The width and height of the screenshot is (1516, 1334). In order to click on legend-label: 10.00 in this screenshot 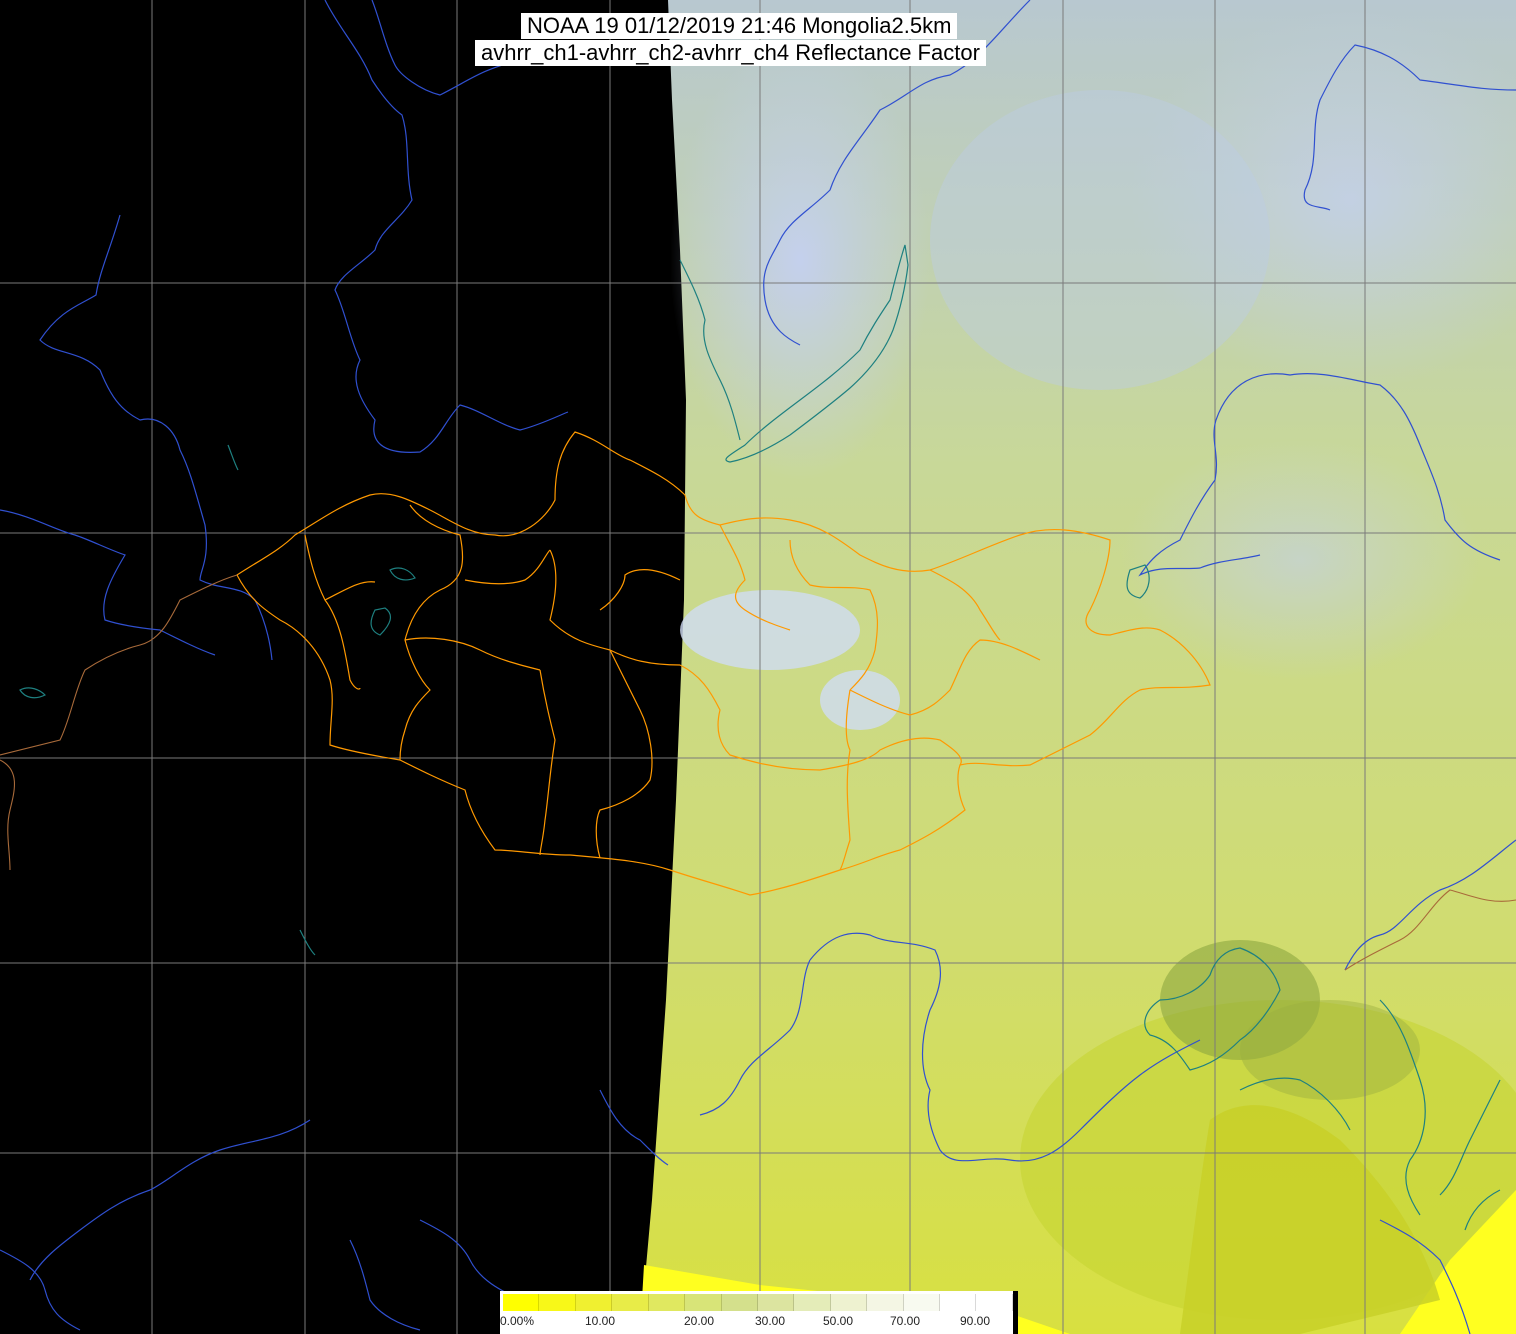, I will do `click(600, 1321)`.